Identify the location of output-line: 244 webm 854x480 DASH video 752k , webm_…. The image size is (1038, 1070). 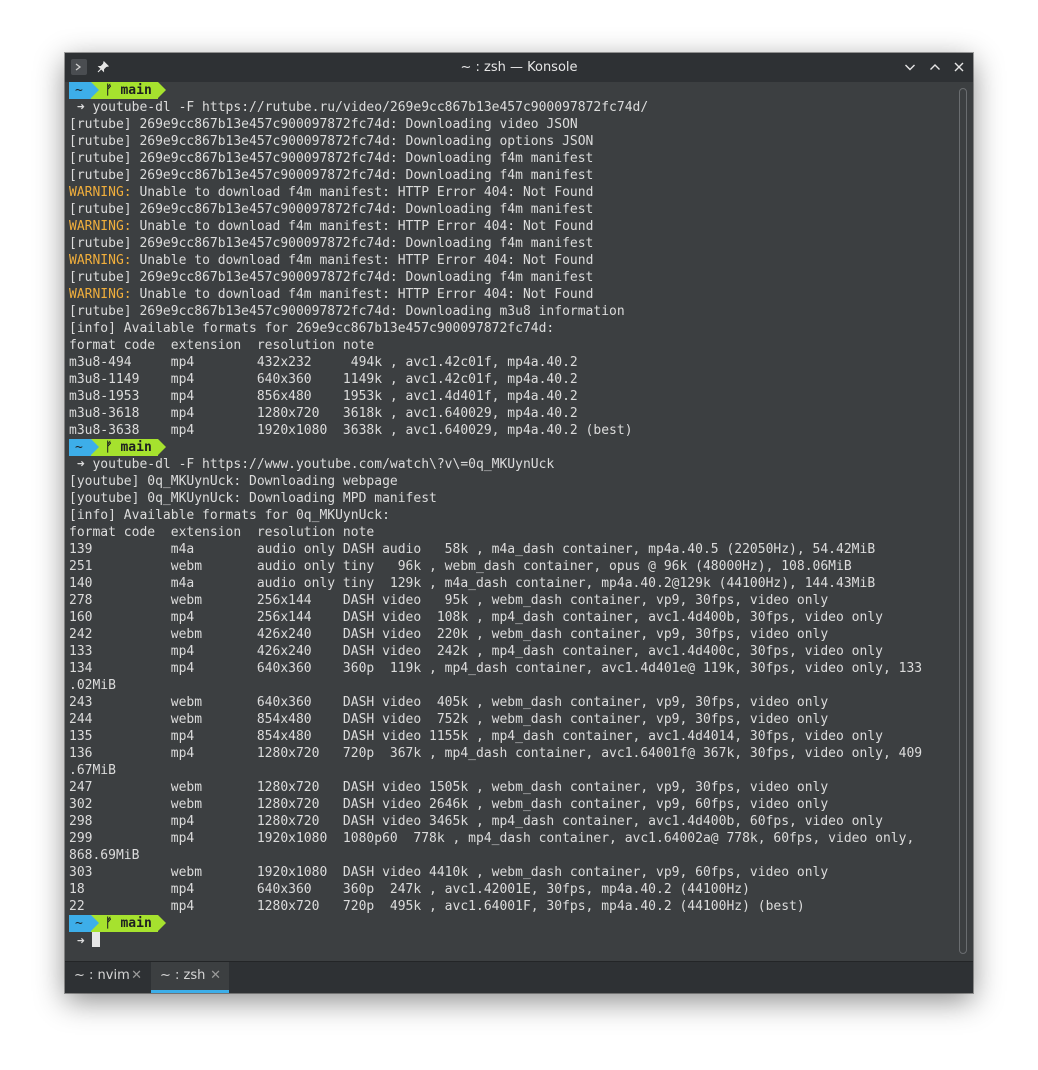
(449, 719).